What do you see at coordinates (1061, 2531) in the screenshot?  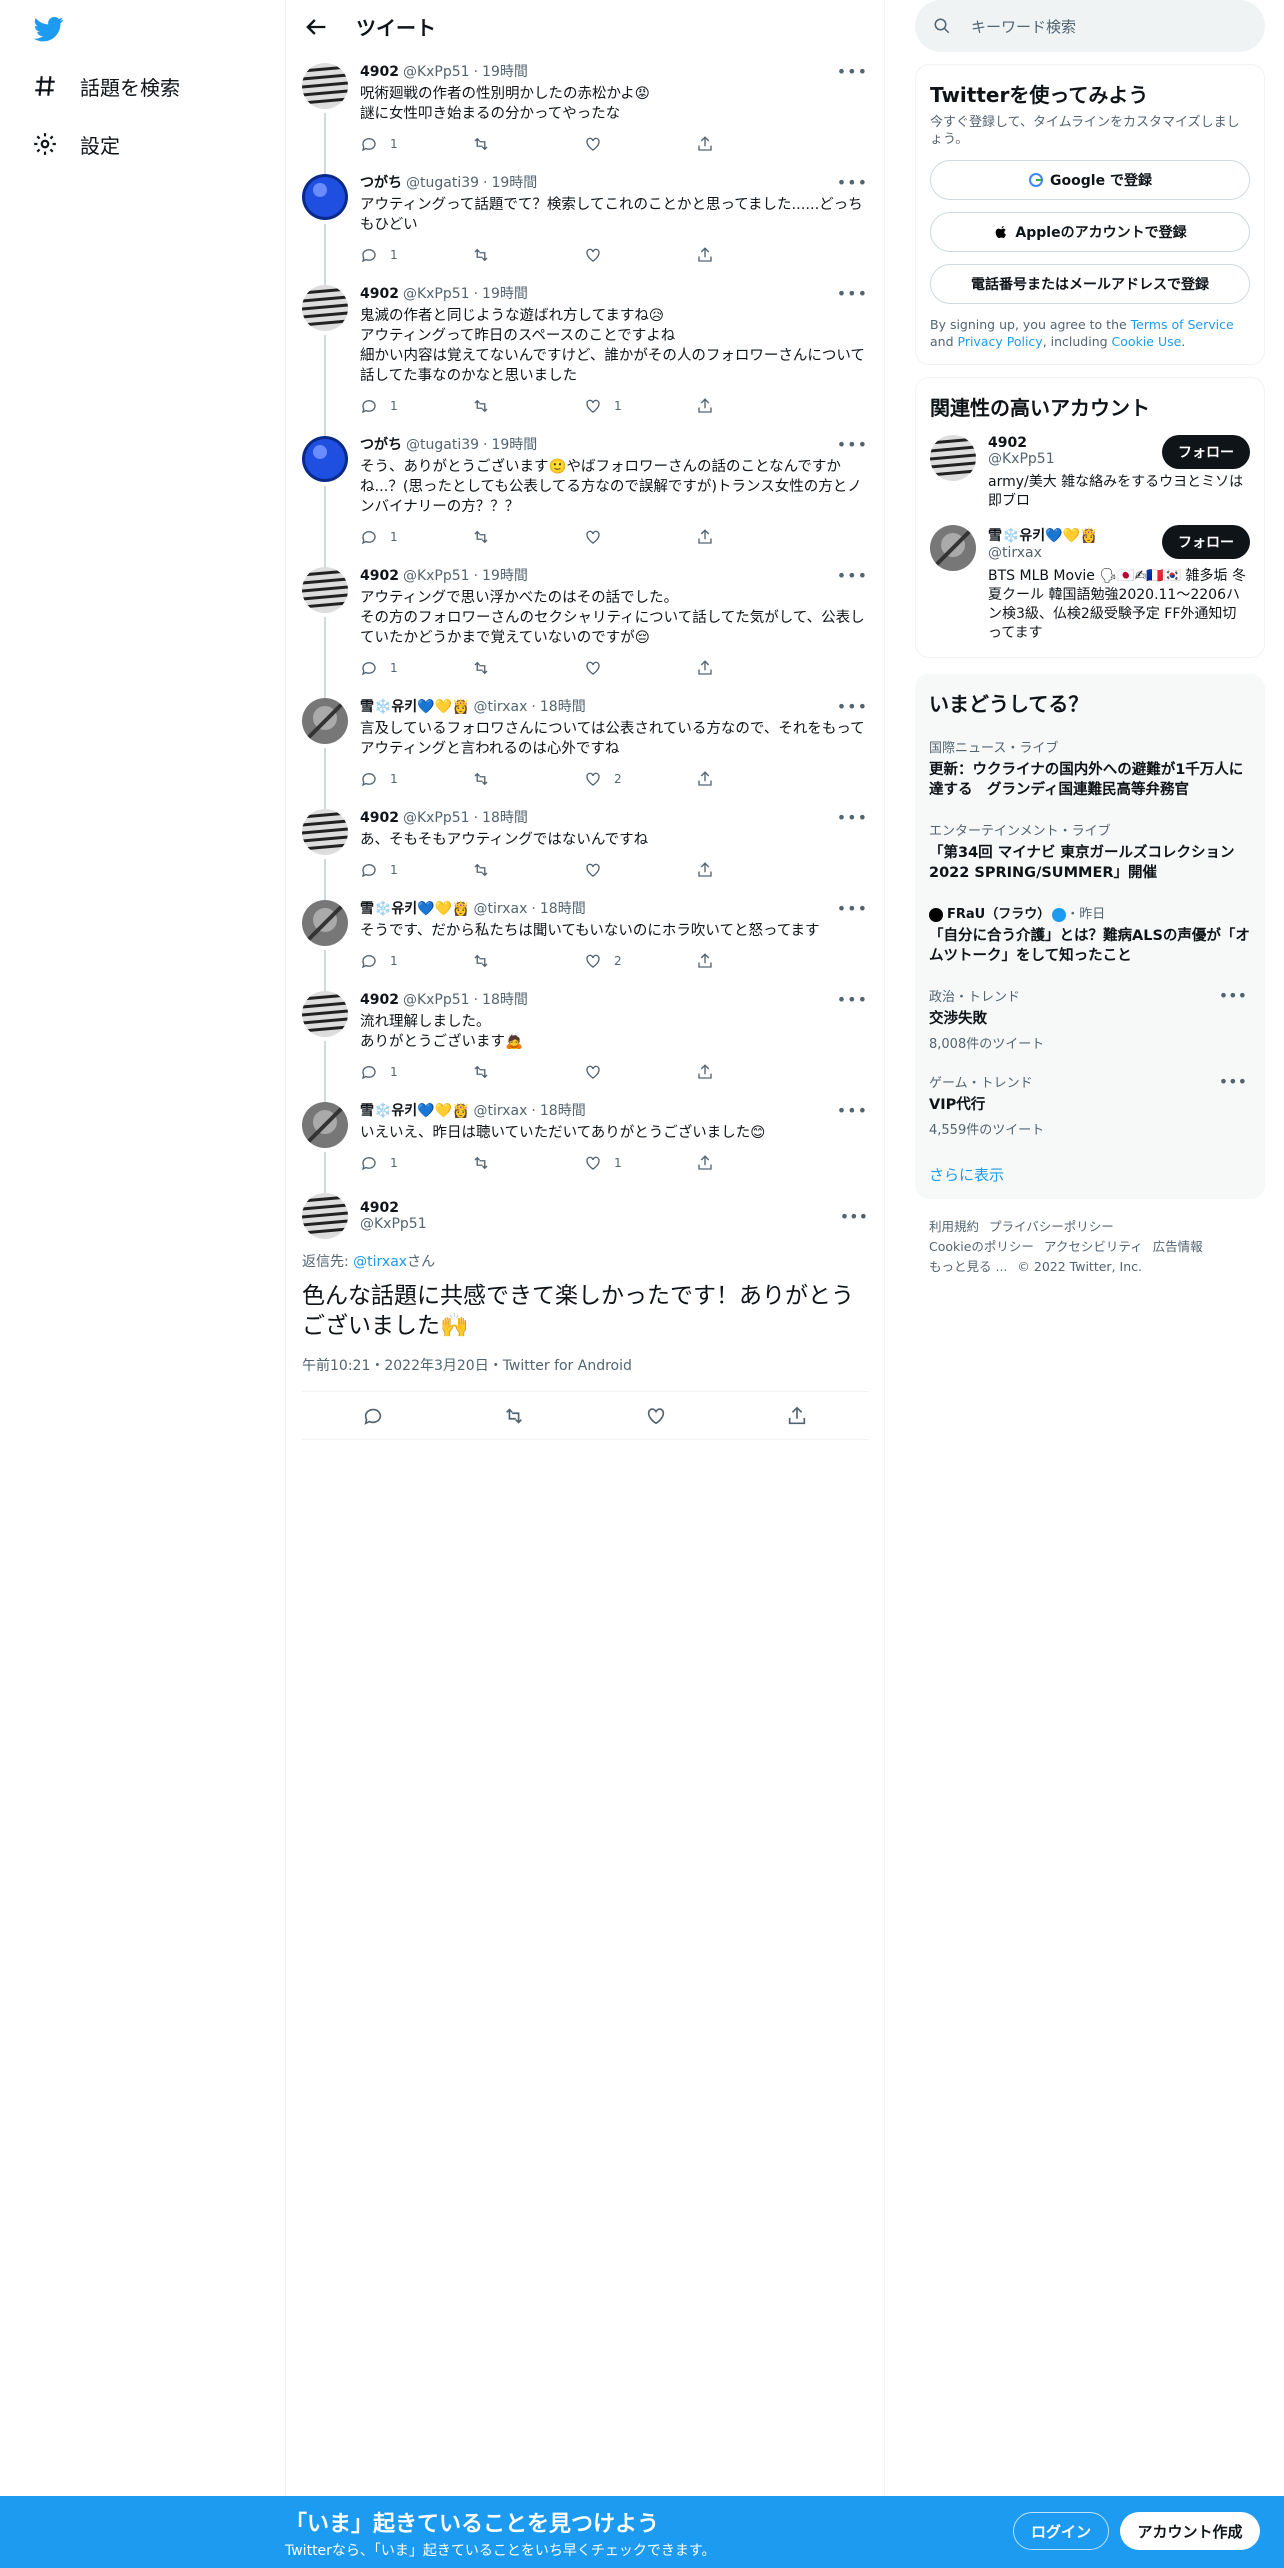 I see `login-button: ログイン` at bounding box center [1061, 2531].